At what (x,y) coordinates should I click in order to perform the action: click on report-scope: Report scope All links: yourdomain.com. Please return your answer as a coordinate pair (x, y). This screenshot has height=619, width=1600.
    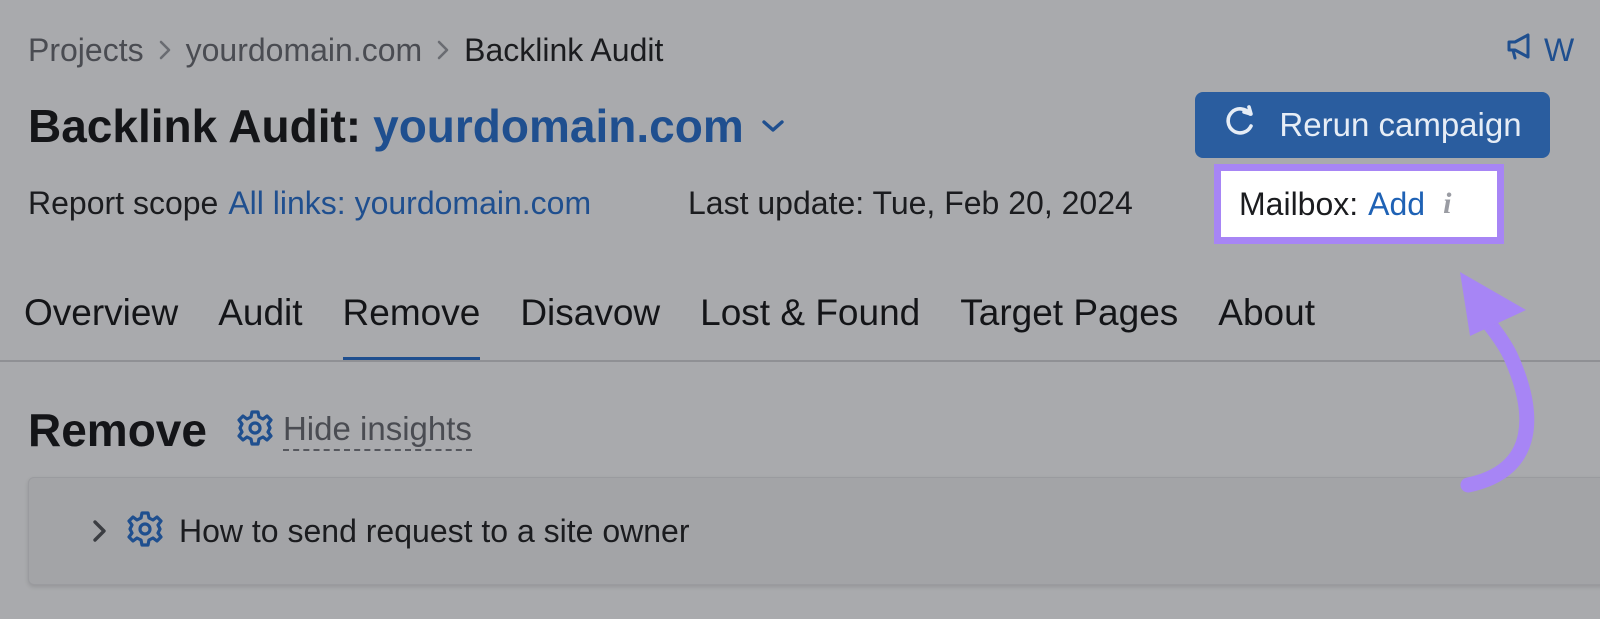
    Looking at the image, I should click on (309, 203).